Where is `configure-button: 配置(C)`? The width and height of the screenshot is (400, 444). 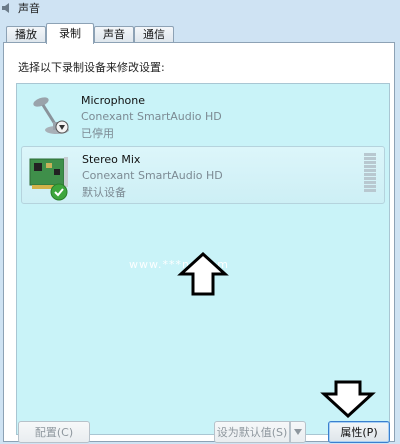 configure-button: 配置(C) is located at coordinates (54, 432).